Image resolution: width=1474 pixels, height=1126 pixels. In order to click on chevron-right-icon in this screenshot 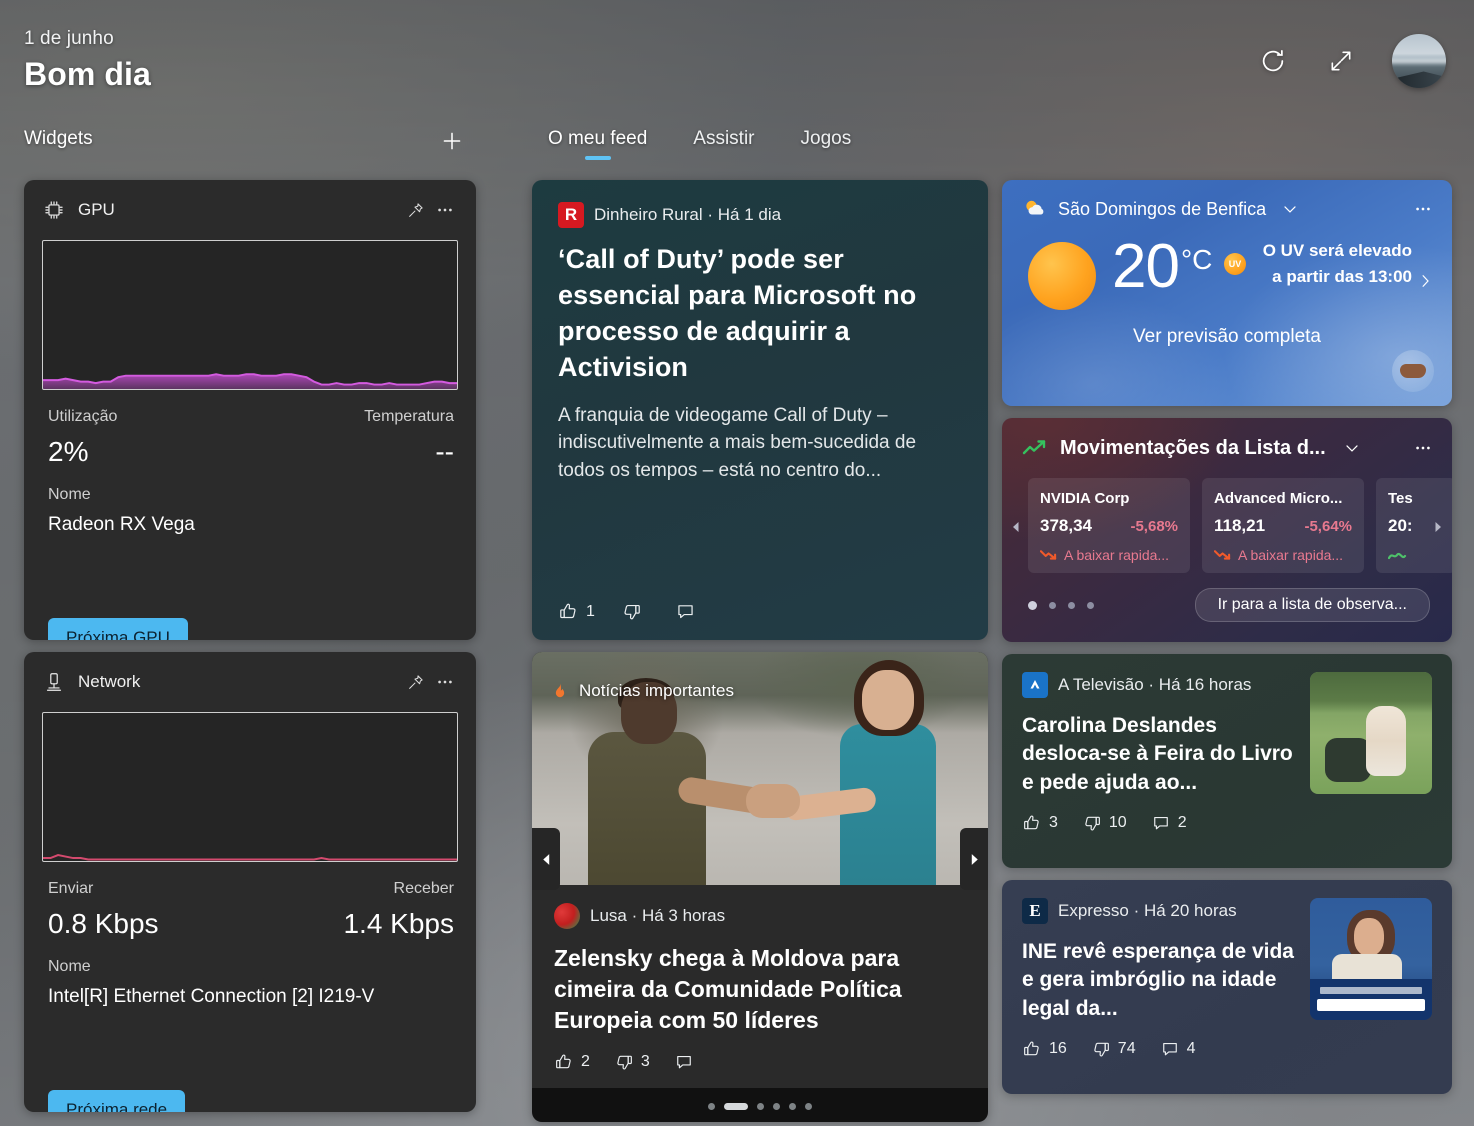, I will do `click(1425, 283)`.